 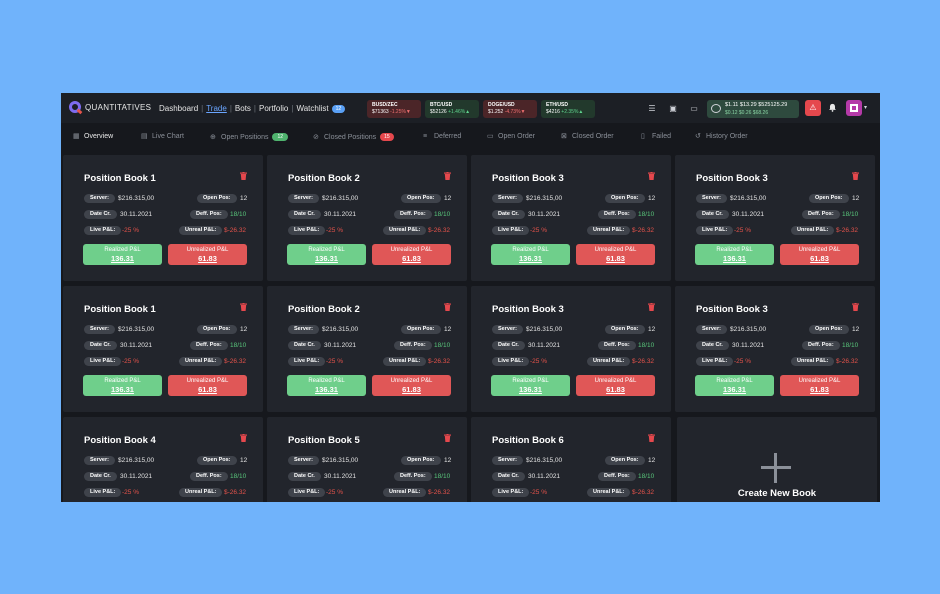 What do you see at coordinates (243, 108) in the screenshot?
I see `nav-bots: Bots` at bounding box center [243, 108].